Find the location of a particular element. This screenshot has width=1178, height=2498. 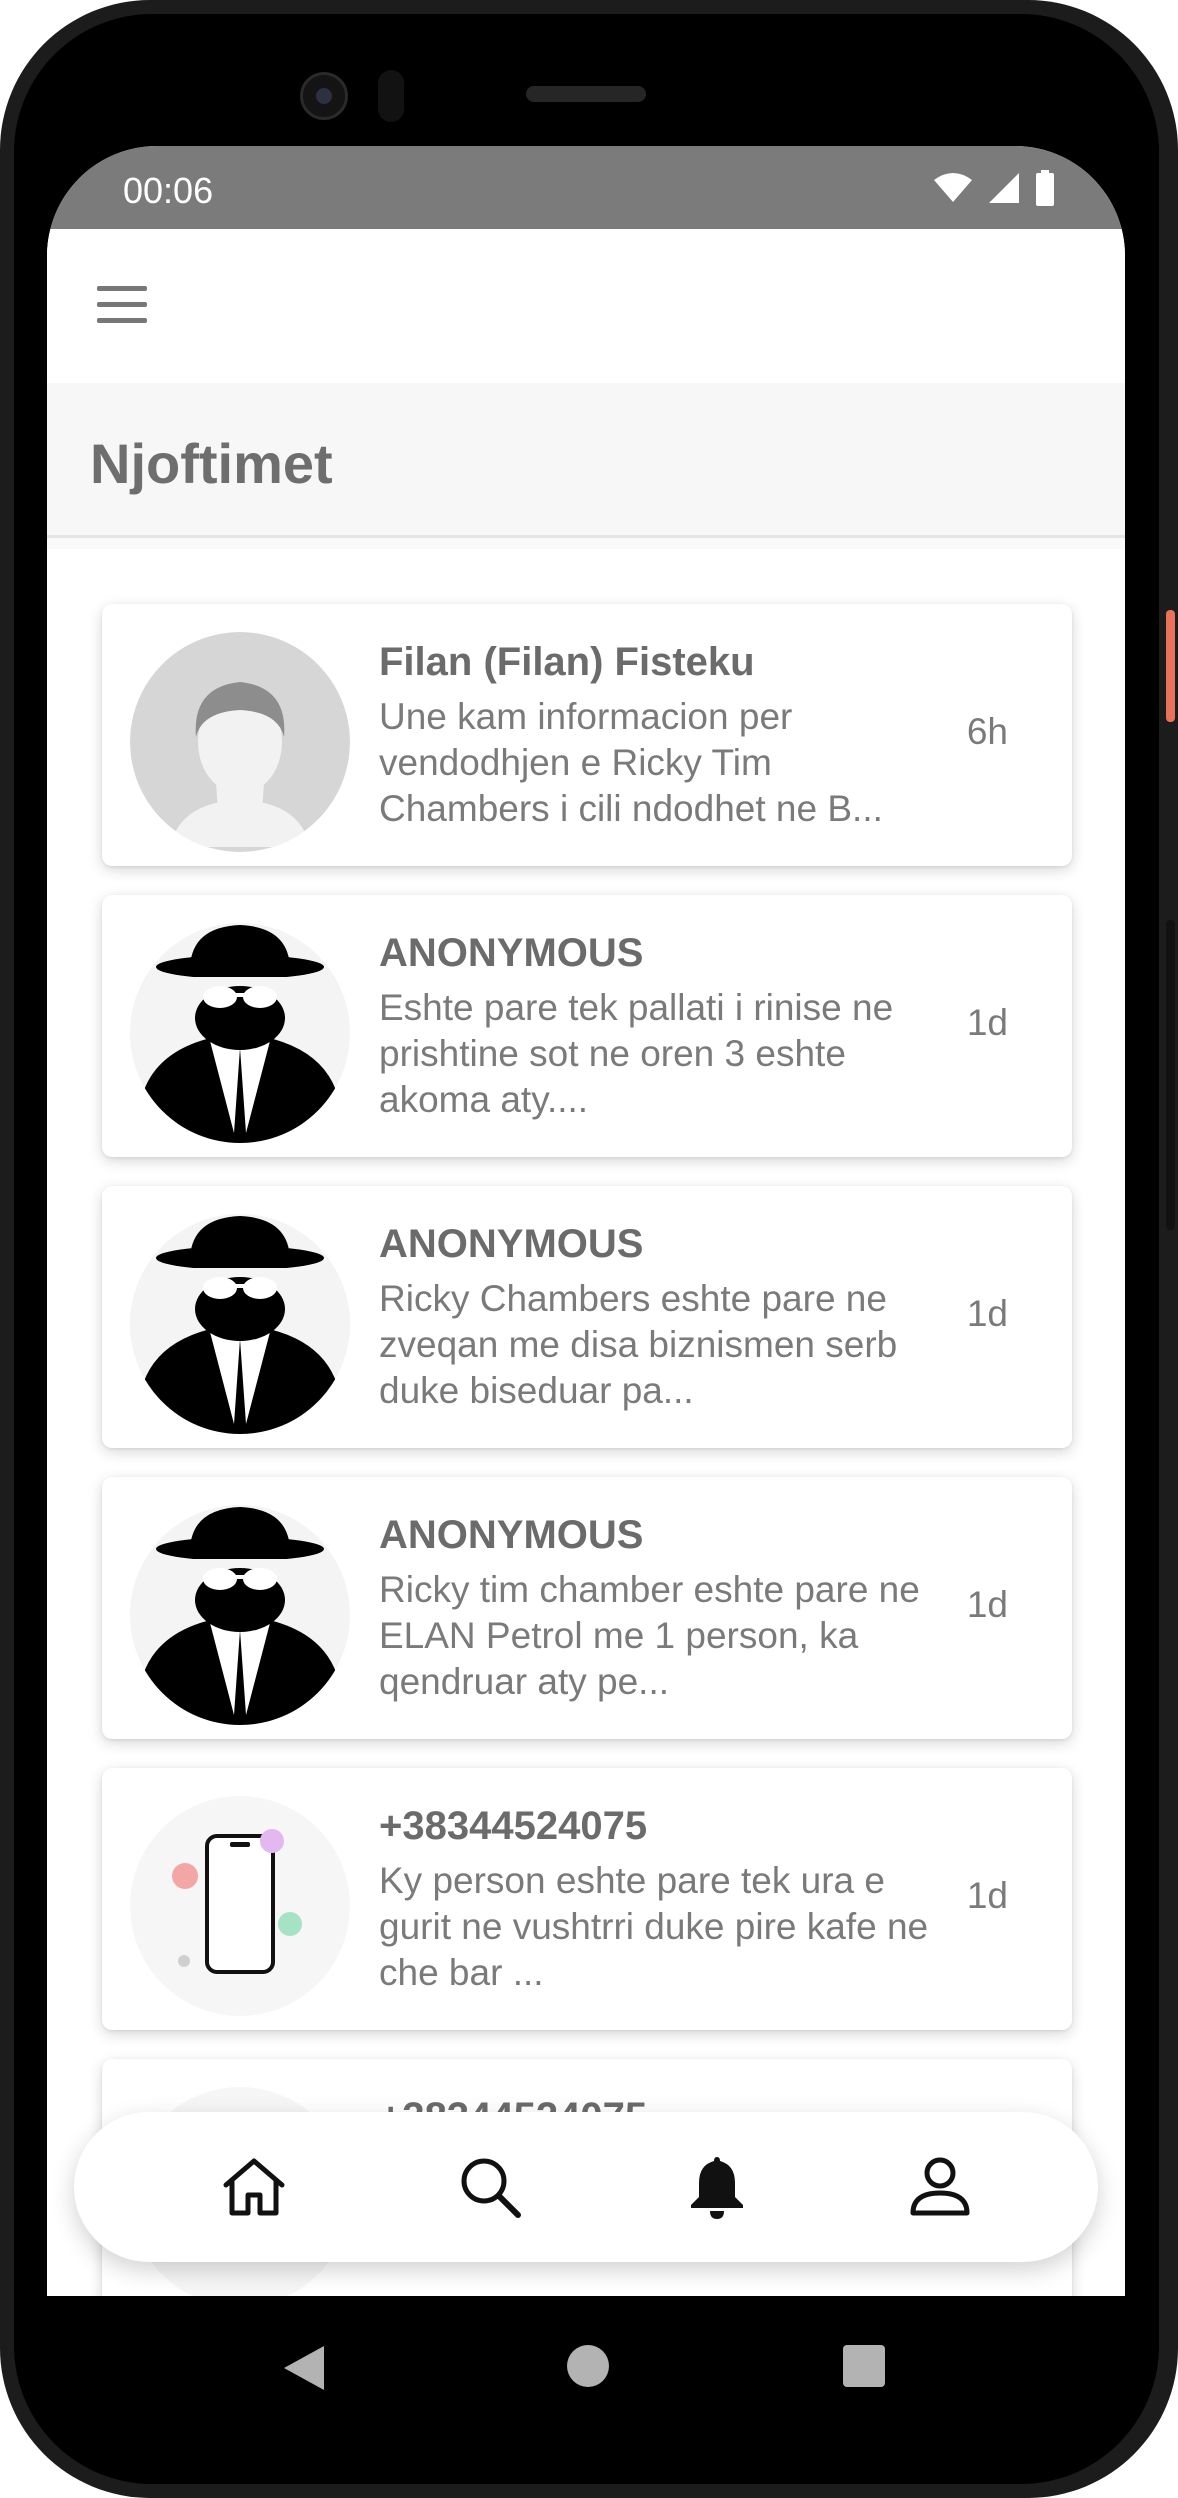

proximity-sensor is located at coordinates (391, 96).